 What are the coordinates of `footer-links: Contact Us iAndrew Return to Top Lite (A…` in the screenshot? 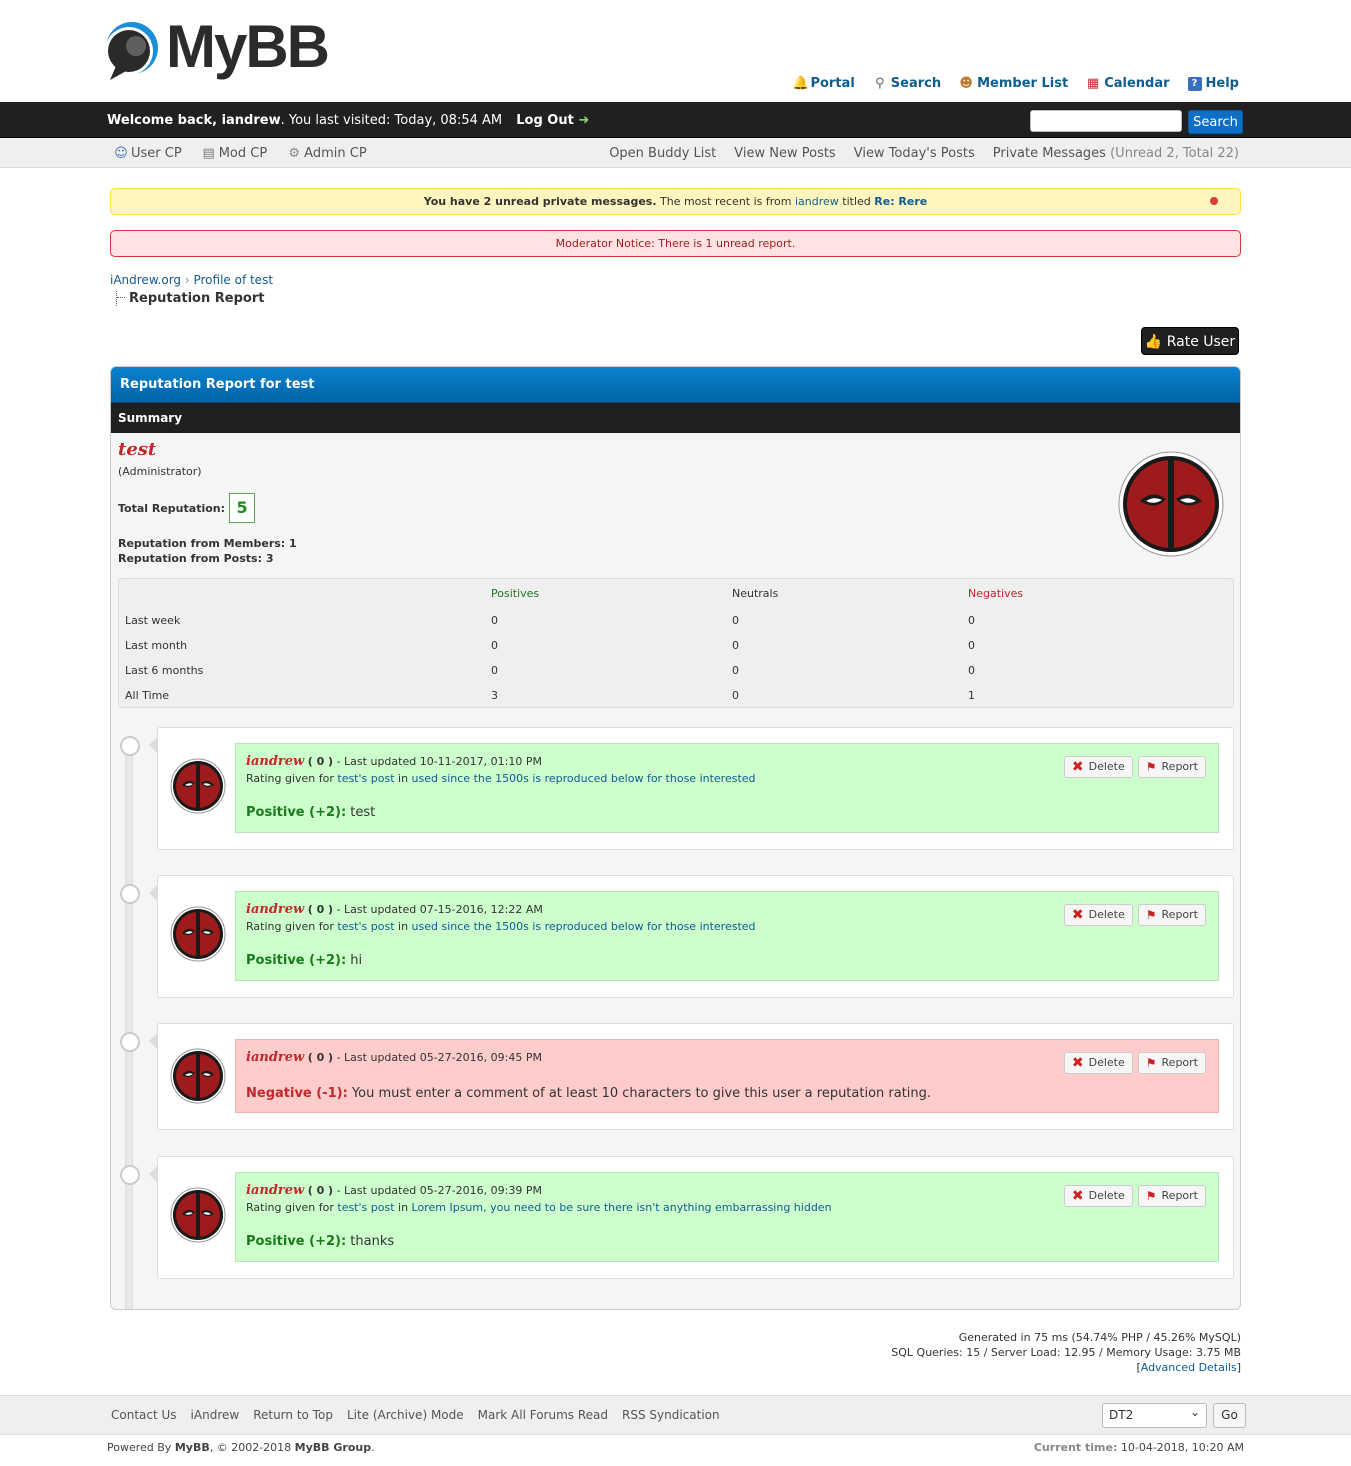 It's located at (415, 1415).